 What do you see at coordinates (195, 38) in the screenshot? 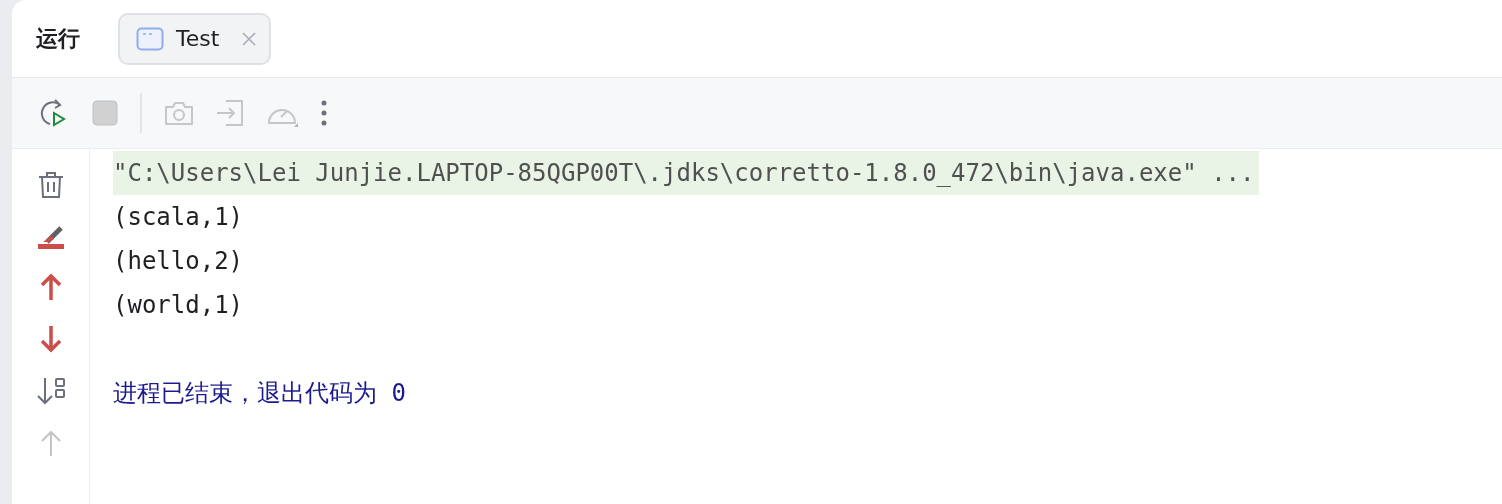
I see `run-tab: Test` at bounding box center [195, 38].